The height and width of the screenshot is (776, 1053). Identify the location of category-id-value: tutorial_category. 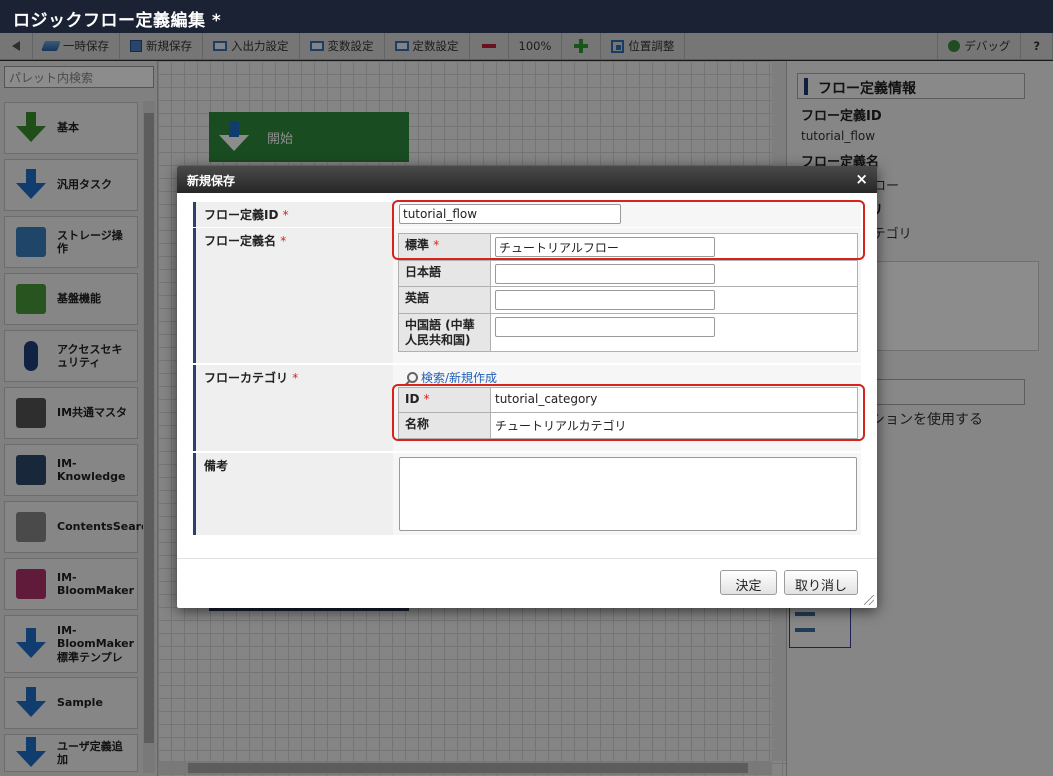
(674, 400).